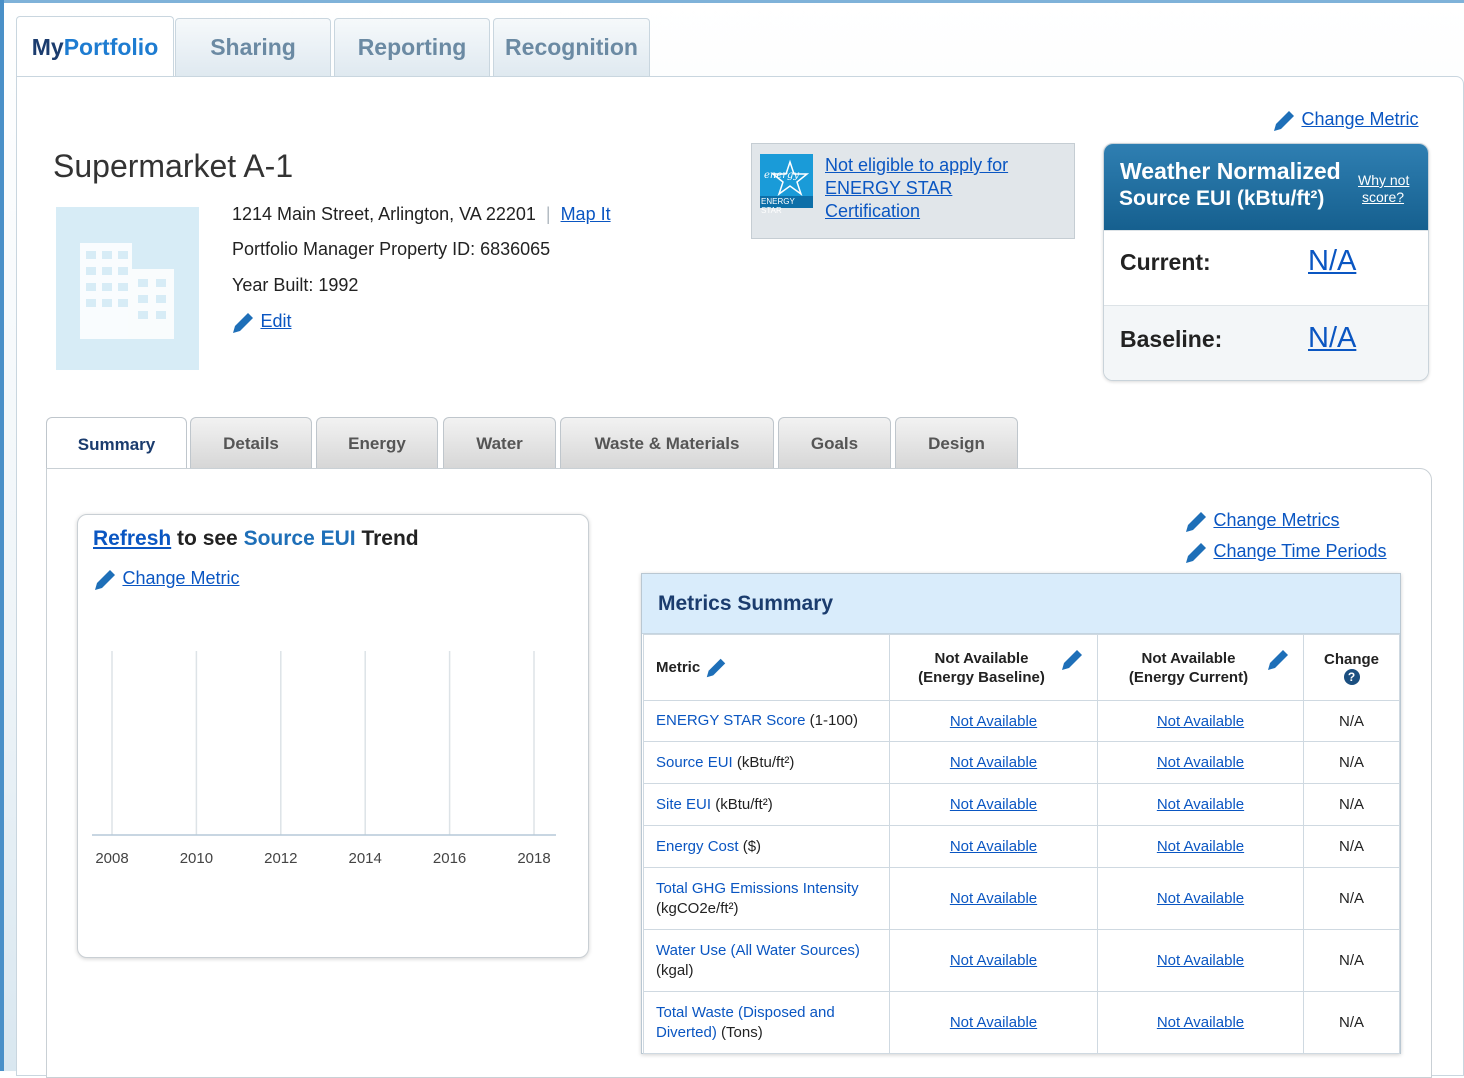 The image size is (1464, 1078). Describe the element at coordinates (757, 888) in the screenshot. I see `metric-name: Total GHG Emissions Intensity` at that location.